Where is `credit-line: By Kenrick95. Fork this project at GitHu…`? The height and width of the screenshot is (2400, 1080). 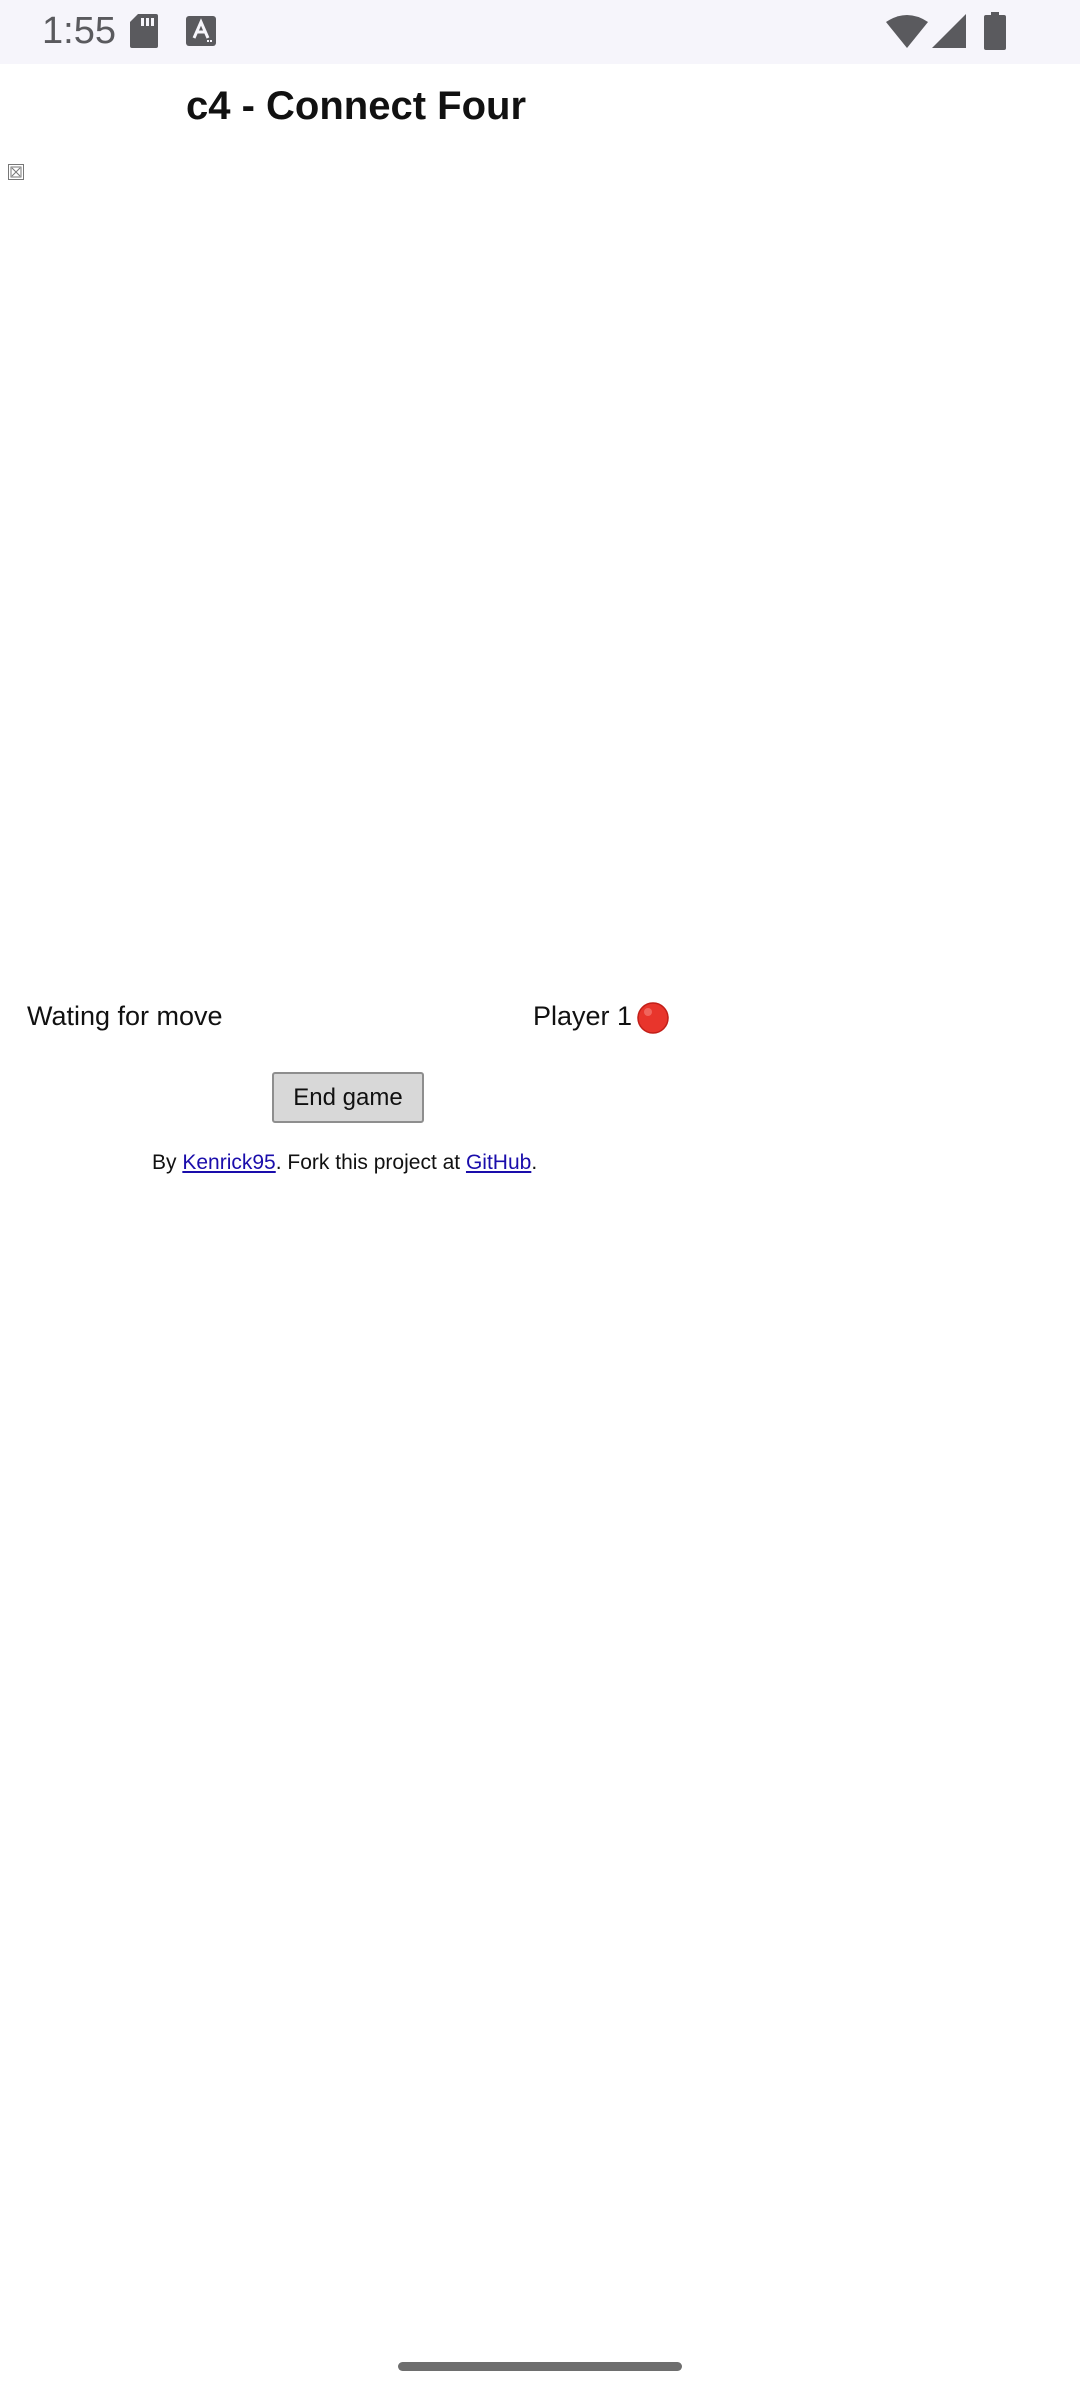
credit-line: By Kenrick95. Fork this project at GitHu… is located at coordinates (344, 1163).